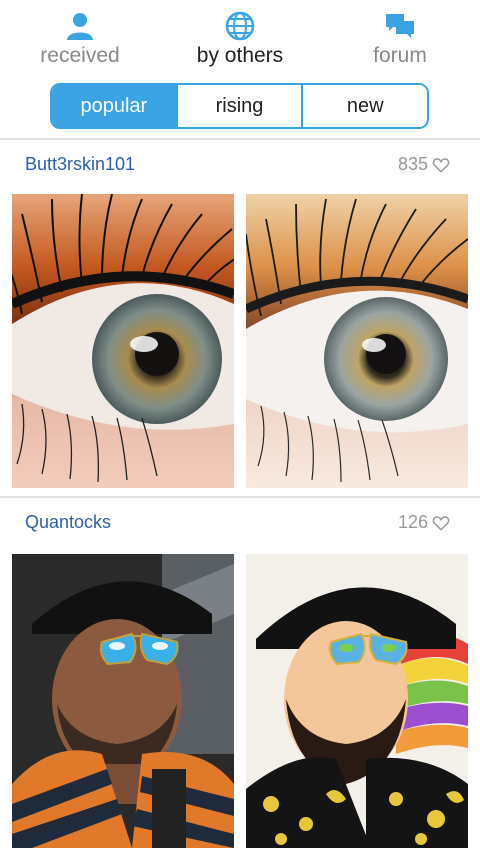 The image size is (480, 854). I want to click on top-navigation: received by others forum, so click(240, 39).